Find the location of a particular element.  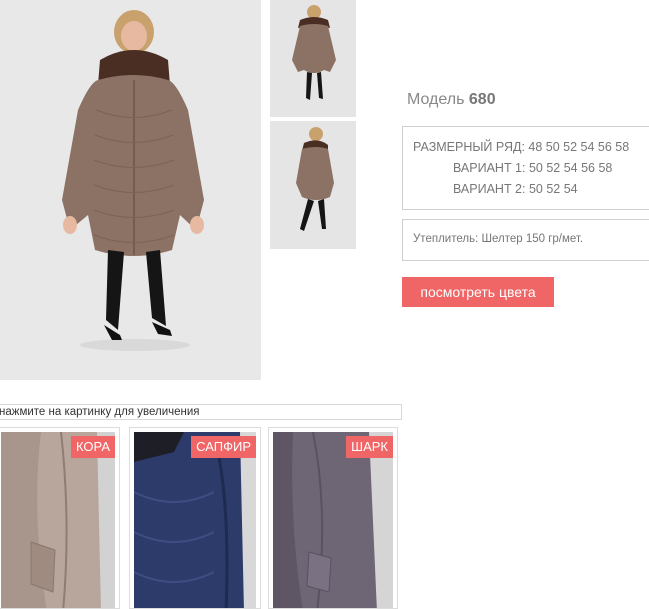

model-number: 680 is located at coordinates (482, 99).